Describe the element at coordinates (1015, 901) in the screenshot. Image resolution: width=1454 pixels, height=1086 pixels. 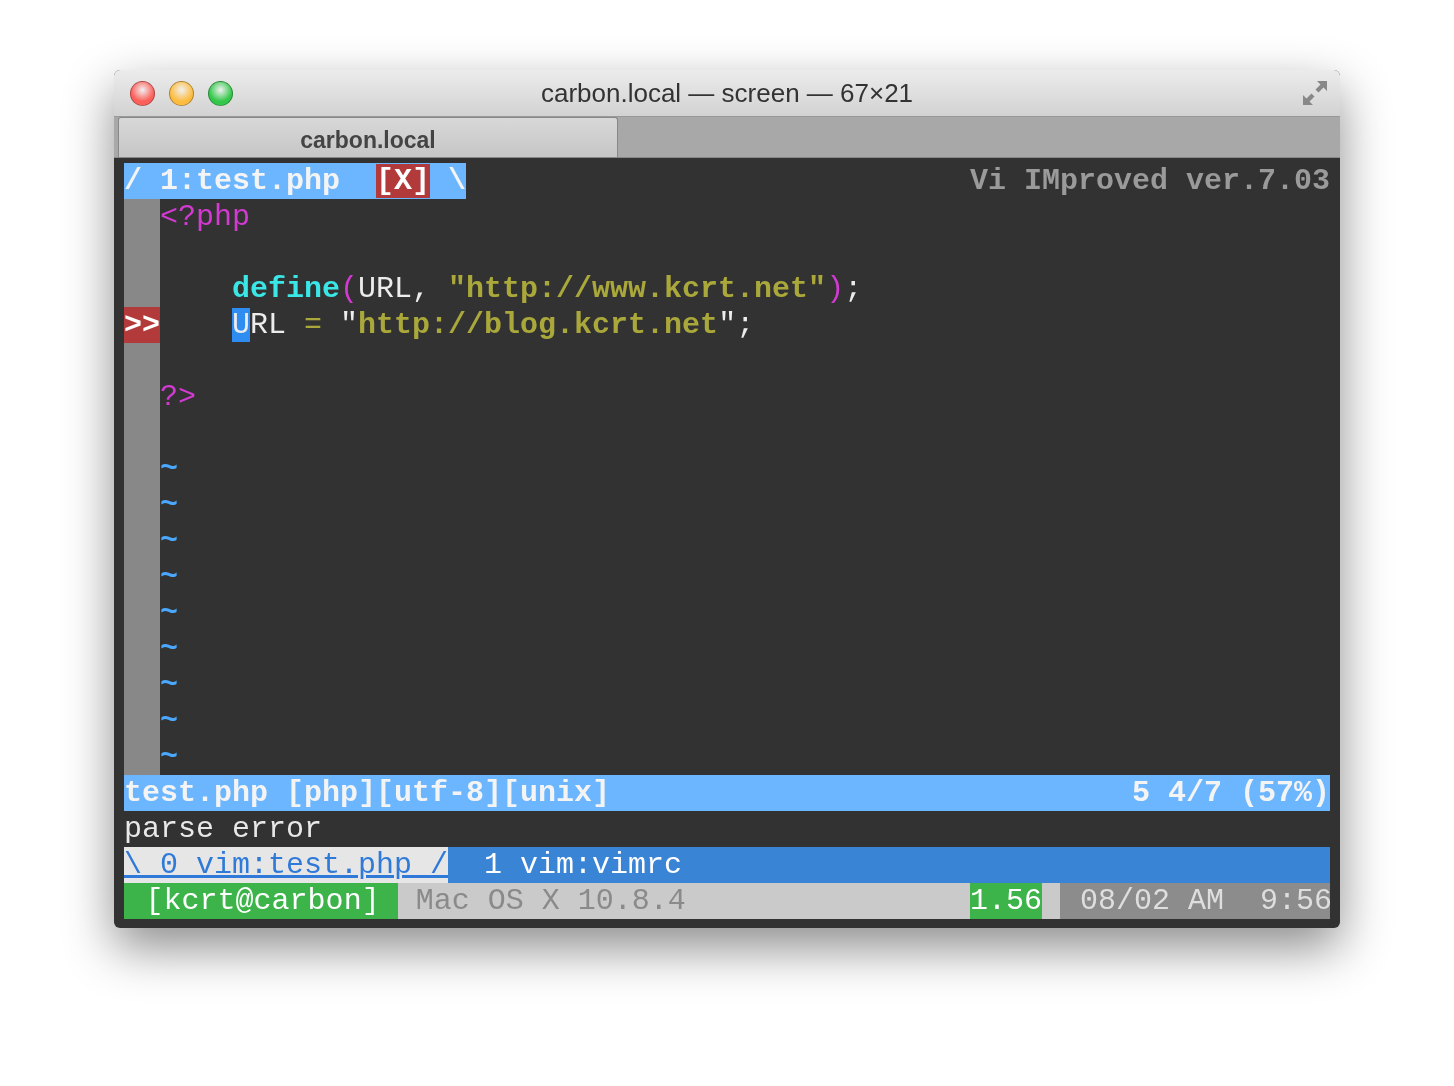
I see `load-average: 1.56` at that location.